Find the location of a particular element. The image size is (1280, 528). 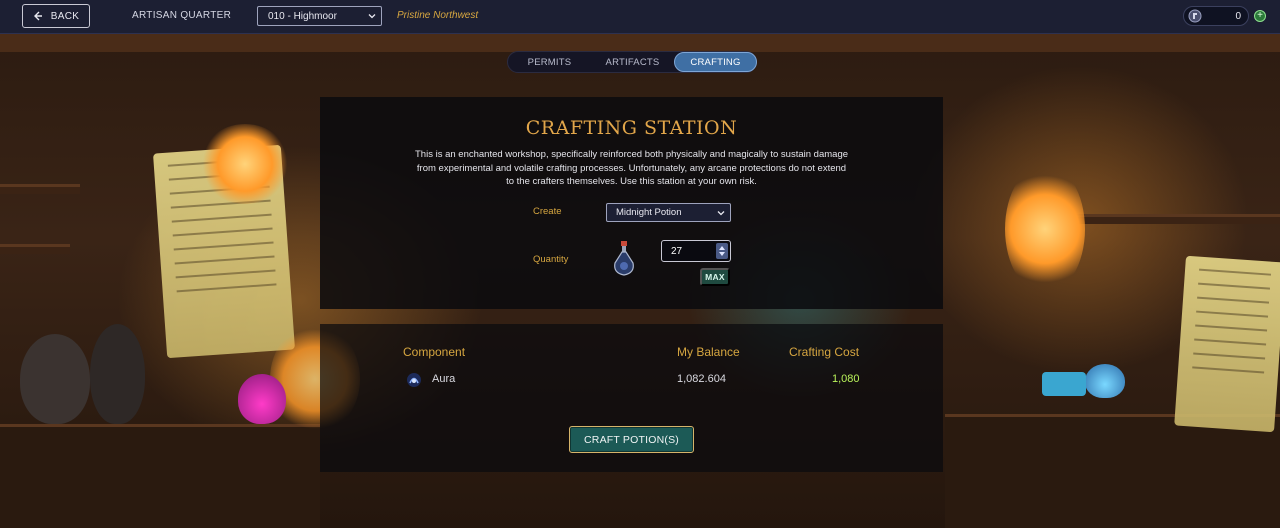

region-name: Pristine Northwest is located at coordinates (438, 15).